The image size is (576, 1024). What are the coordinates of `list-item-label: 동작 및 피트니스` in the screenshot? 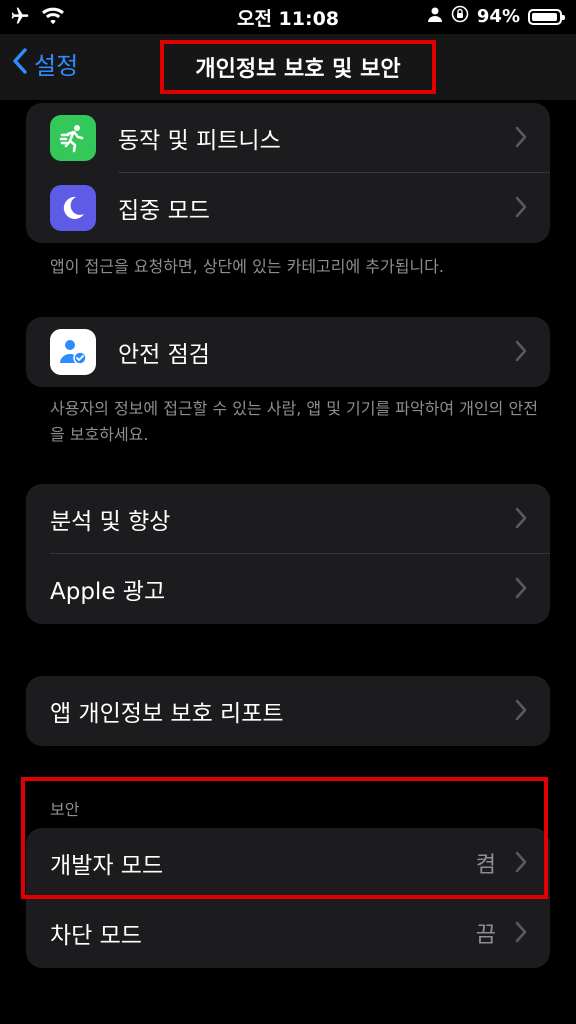 It's located at (199, 141).